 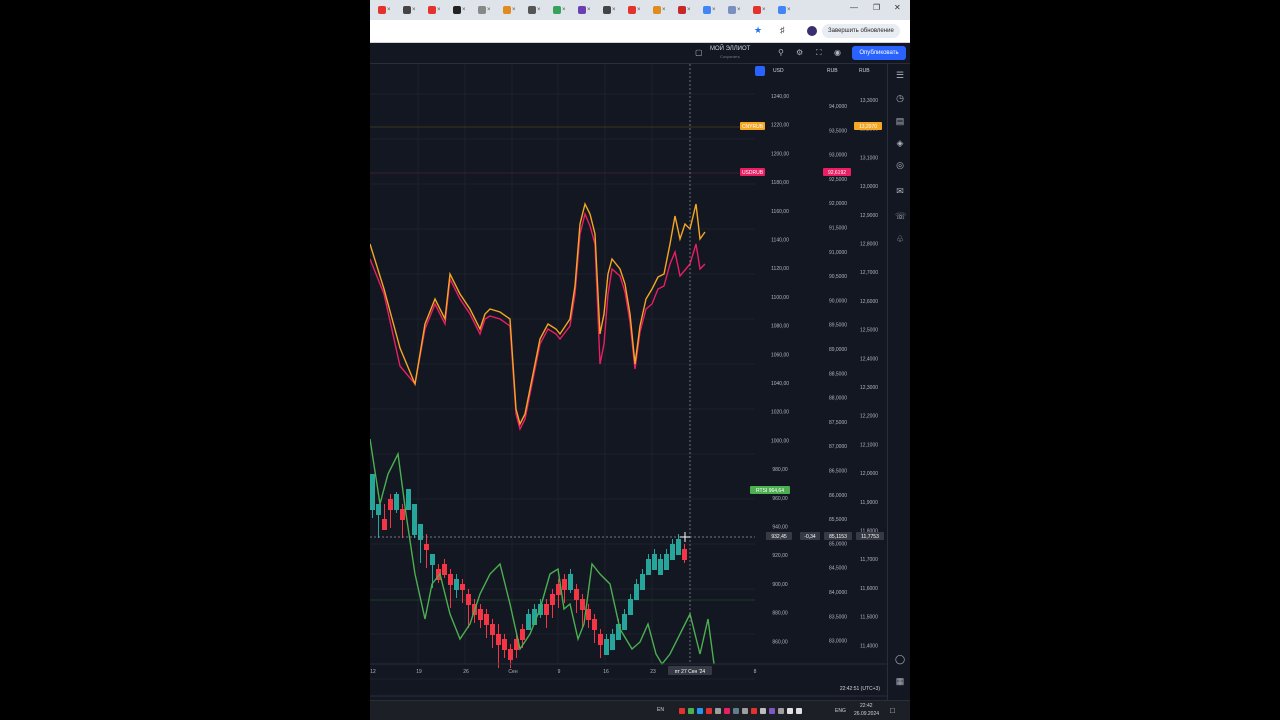 I want to click on cny-axis-tick: 12,8000, so click(x=869, y=245).